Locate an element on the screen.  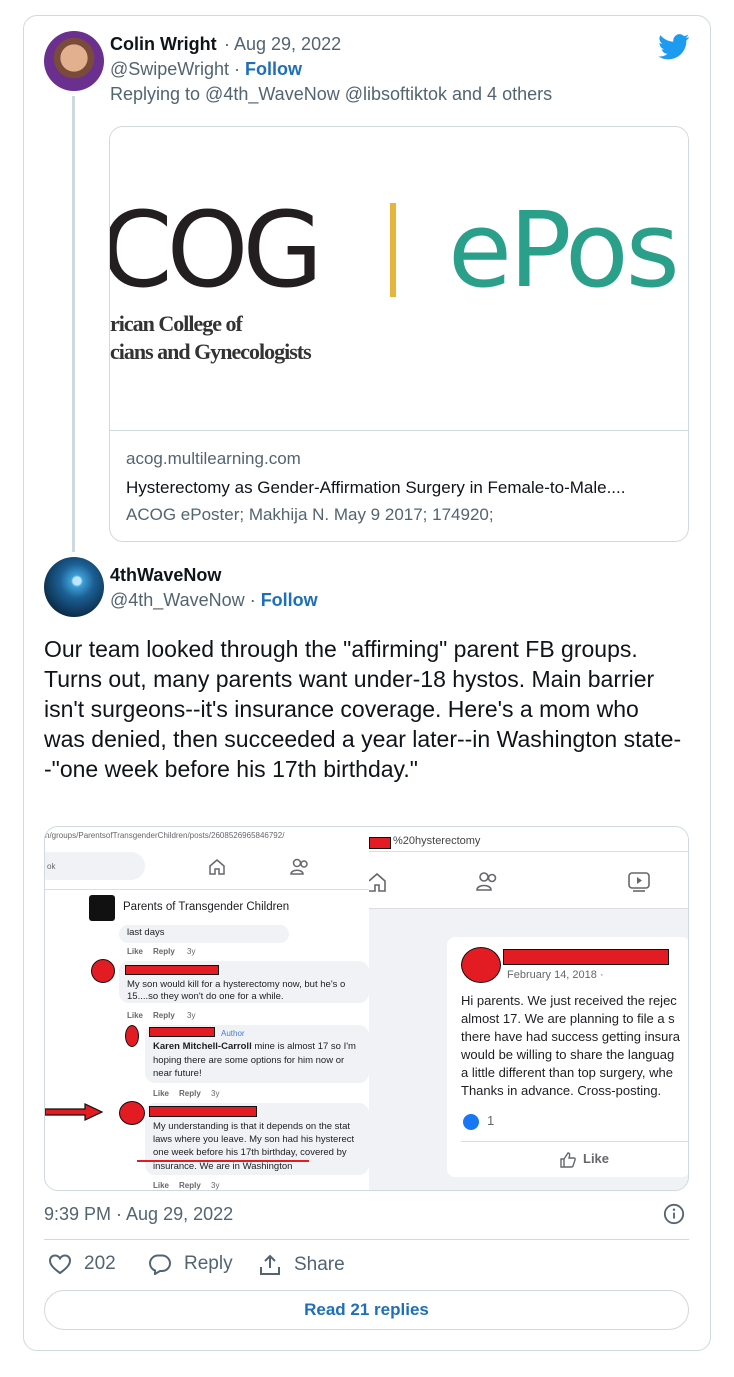
comment-1-reply: Reply is located at coordinates (164, 1015).